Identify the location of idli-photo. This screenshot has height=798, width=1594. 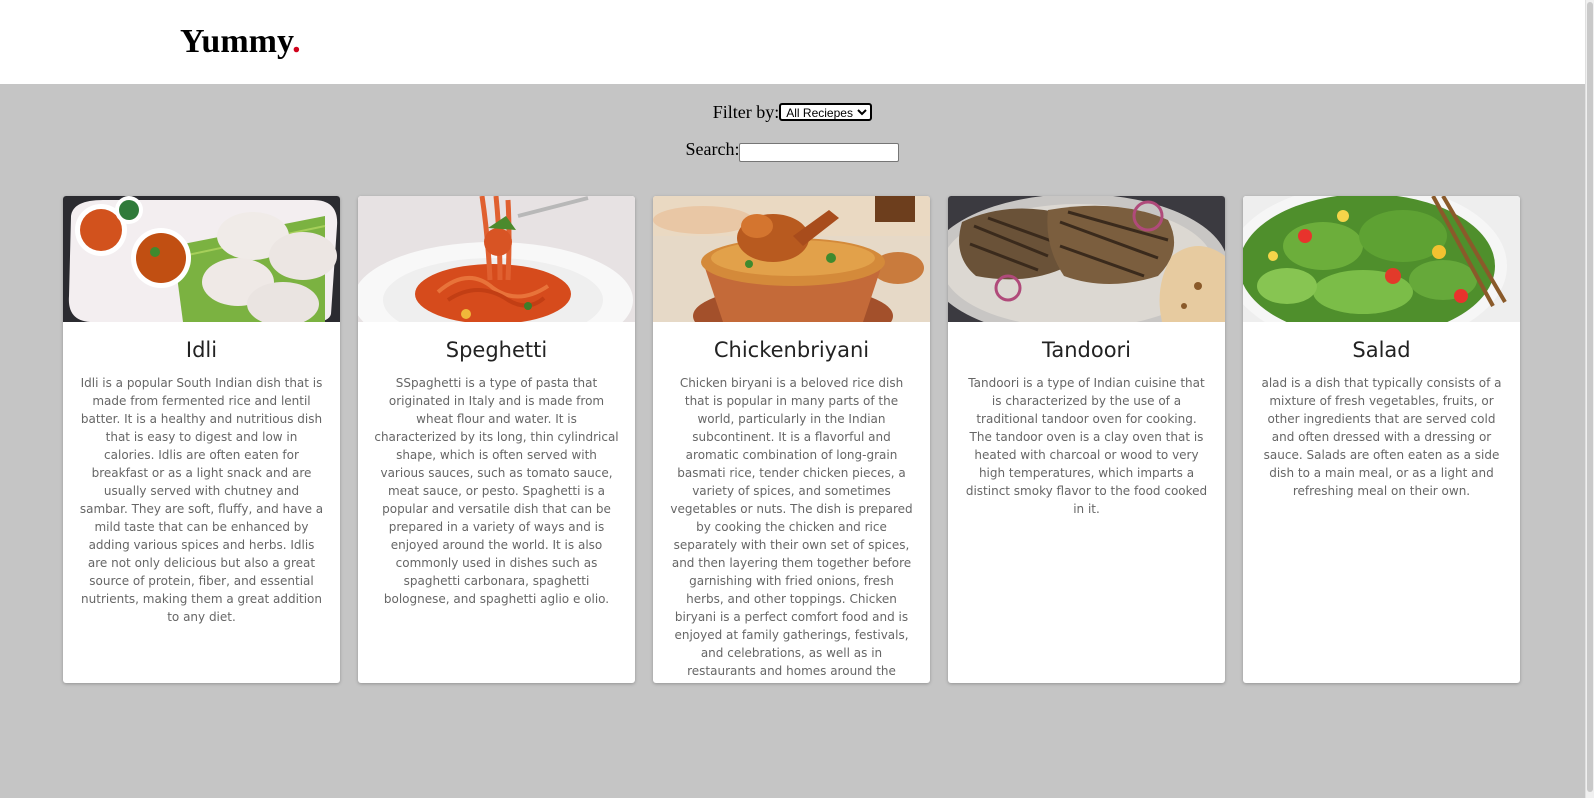
(201, 259).